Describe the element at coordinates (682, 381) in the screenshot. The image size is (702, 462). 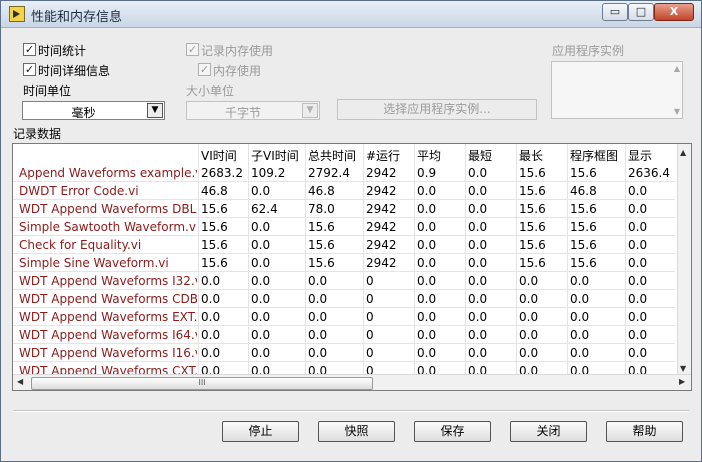
I see `scroll-right-icon: ▶` at that location.